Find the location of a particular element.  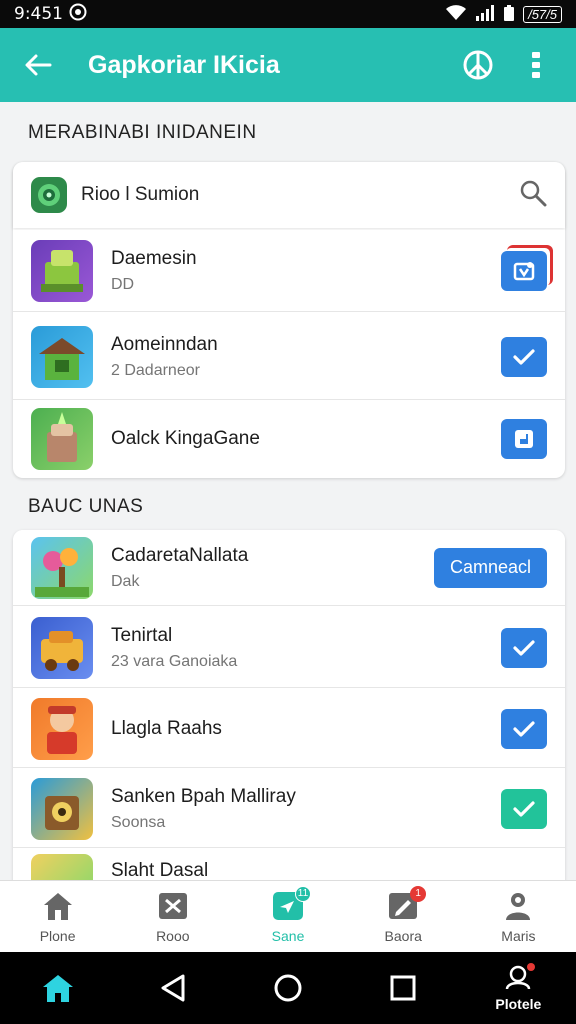

row-text: CadaretaNallata Dak is located at coordinates (272, 568).